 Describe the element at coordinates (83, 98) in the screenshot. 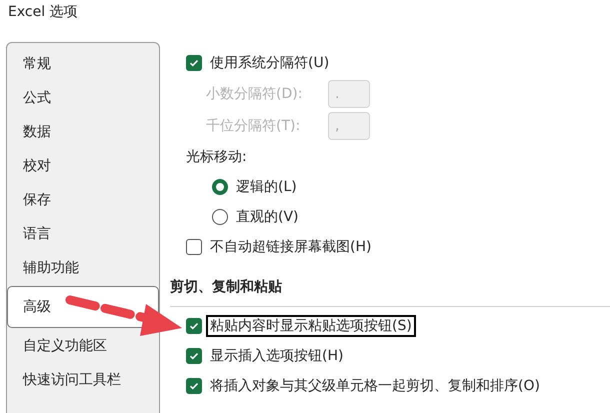

I see `sidebar-item: 公式` at that location.